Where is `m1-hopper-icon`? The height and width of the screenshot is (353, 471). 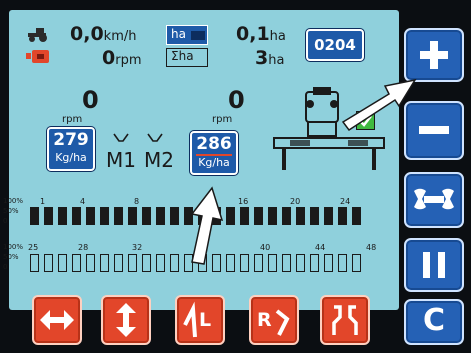
m1-hopper-icon is located at coordinates (121, 138).